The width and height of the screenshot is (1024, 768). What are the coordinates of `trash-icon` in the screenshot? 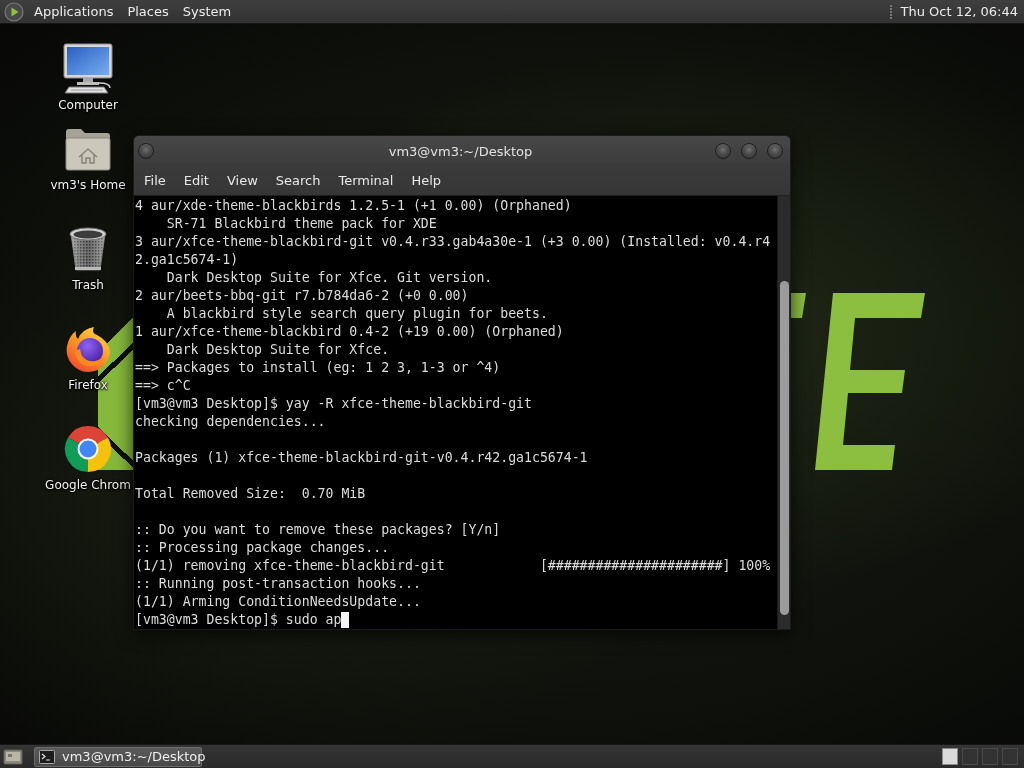 It's located at (88, 249).